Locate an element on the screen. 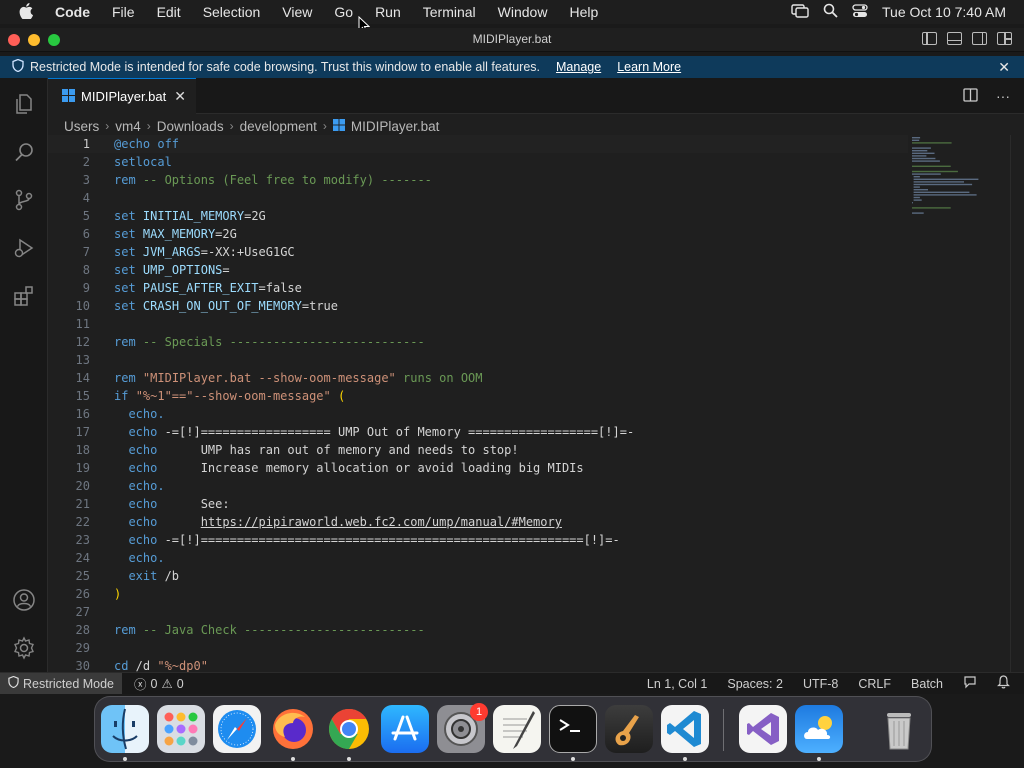  chrome-app-icon is located at coordinates (349, 729).